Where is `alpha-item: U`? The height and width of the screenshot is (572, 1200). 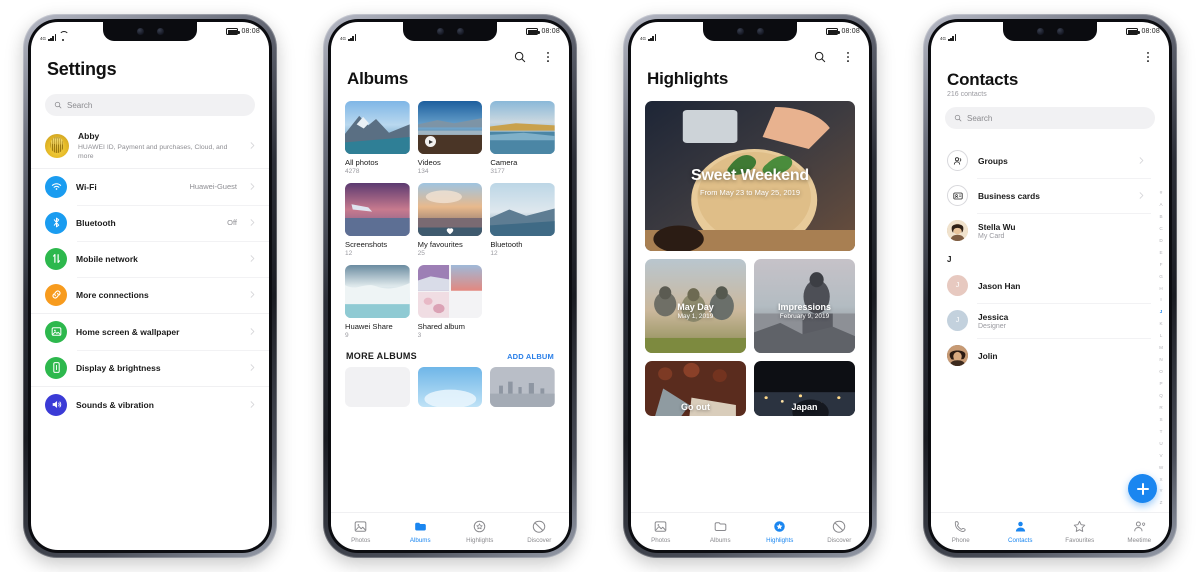
alpha-item: U is located at coordinates (1160, 444).